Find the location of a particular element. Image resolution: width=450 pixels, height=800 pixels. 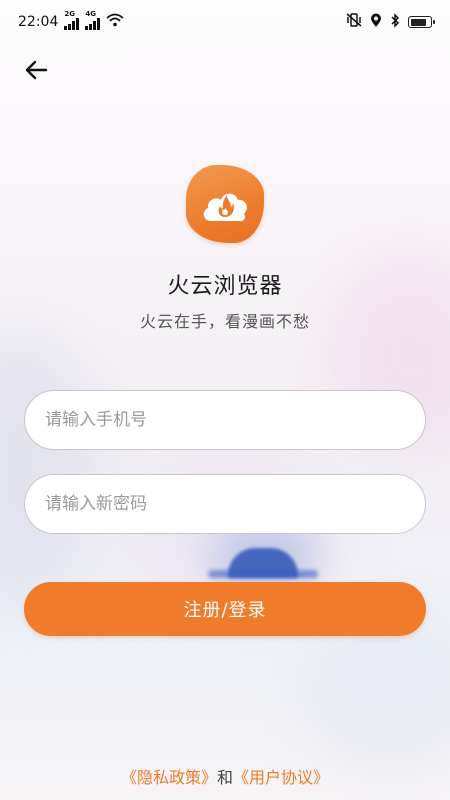

flame-cloud-icon is located at coordinates (225, 207).